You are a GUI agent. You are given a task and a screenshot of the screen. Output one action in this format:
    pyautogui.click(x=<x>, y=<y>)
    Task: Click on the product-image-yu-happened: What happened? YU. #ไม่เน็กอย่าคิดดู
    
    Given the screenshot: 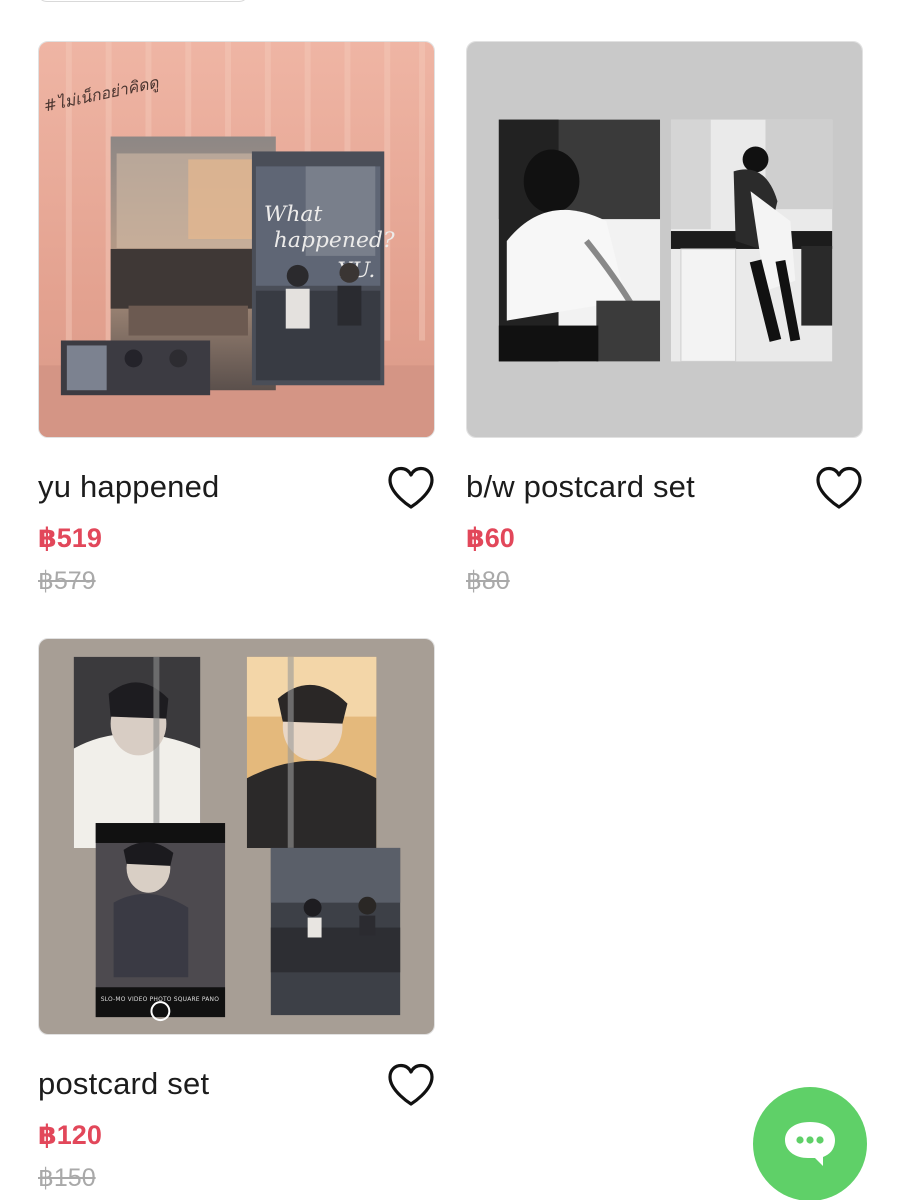 What is the action you would take?
    pyautogui.click(x=236, y=239)
    